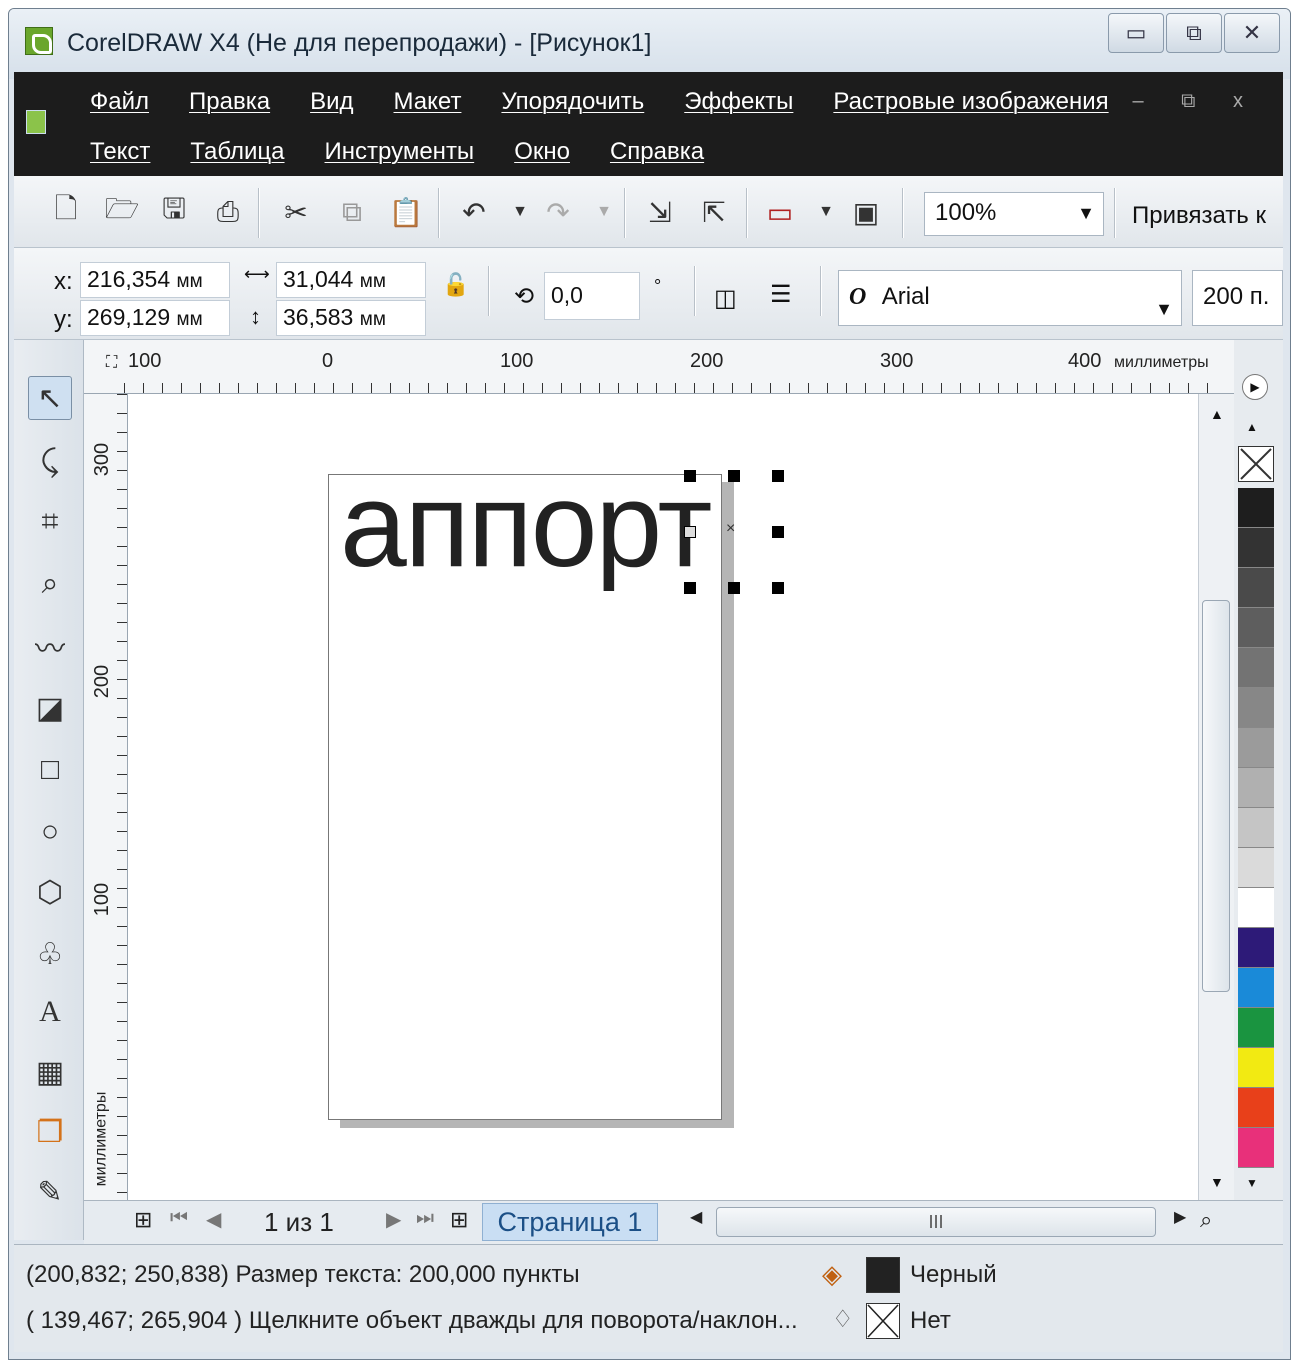 The width and height of the screenshot is (1291, 1360). What do you see at coordinates (1206, 1220) in the screenshot?
I see `zoom-navigator-icon: ⌕` at bounding box center [1206, 1220].